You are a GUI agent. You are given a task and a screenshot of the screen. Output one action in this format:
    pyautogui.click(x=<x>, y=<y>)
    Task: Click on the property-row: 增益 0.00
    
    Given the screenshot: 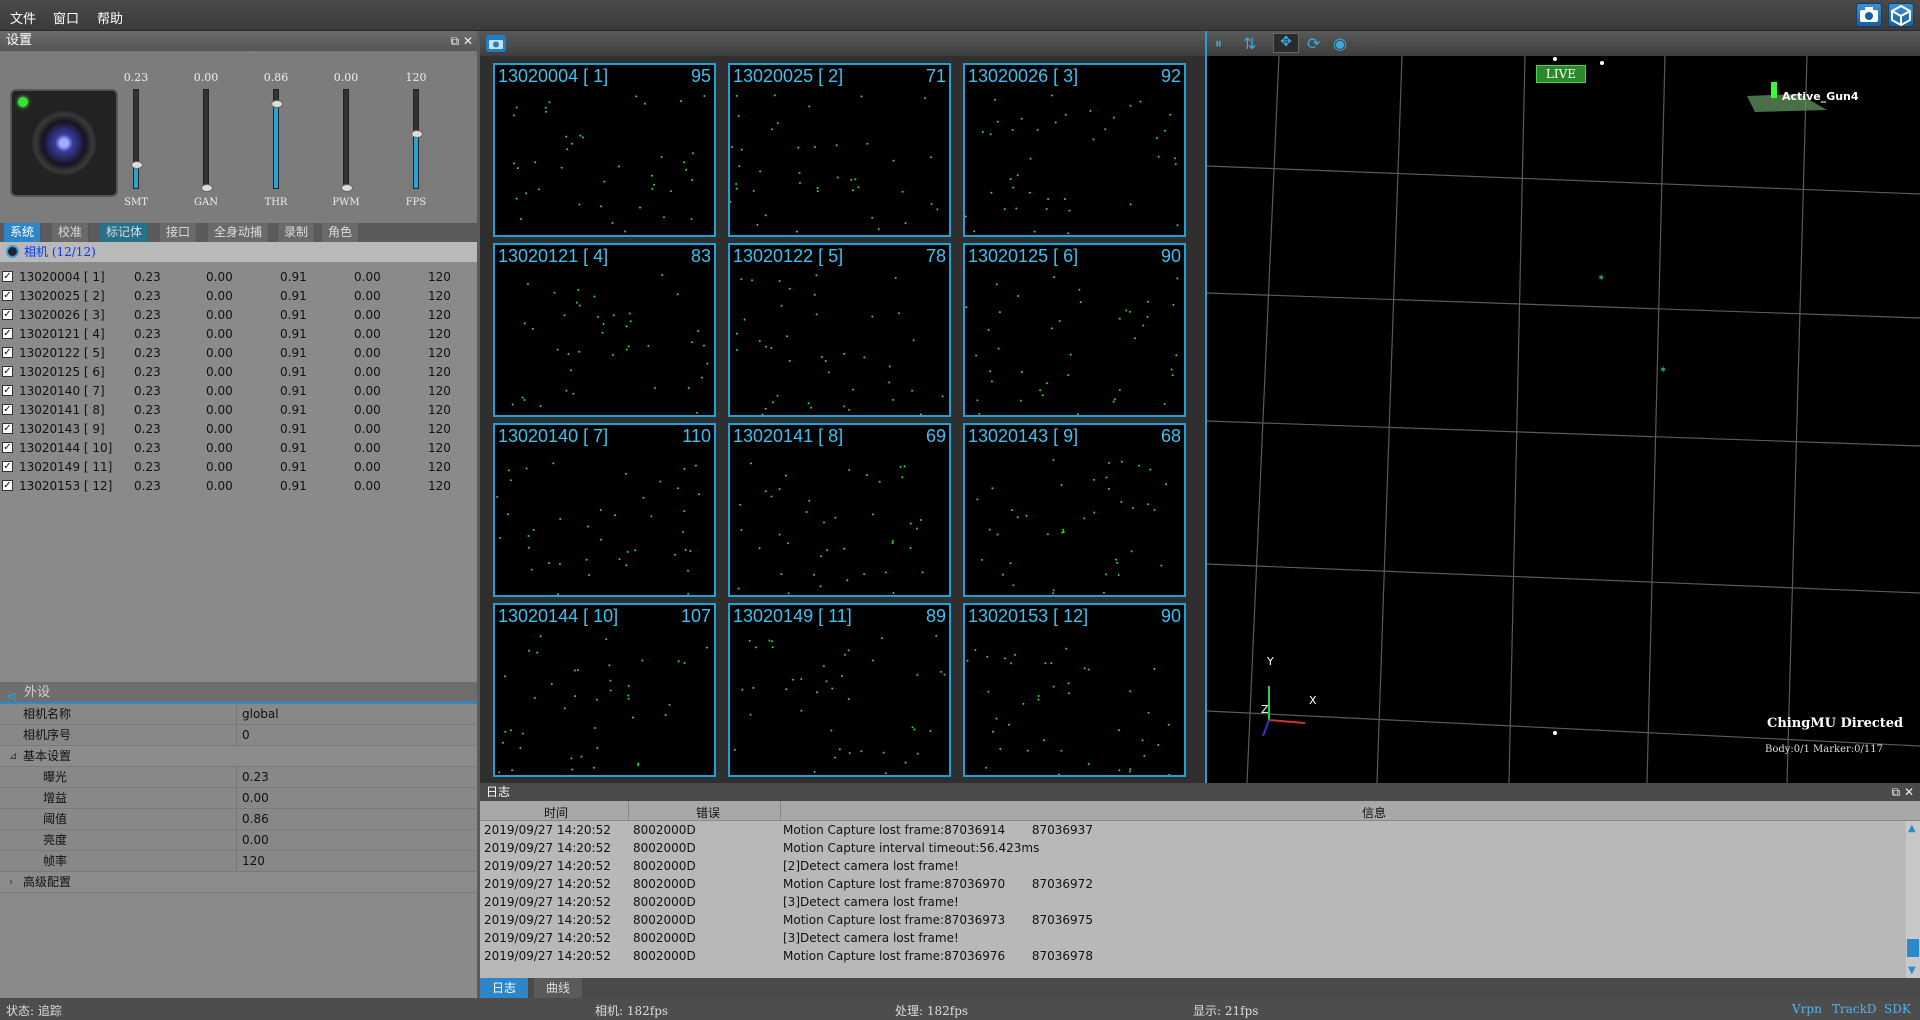 What is the action you would take?
    pyautogui.click(x=238, y=798)
    